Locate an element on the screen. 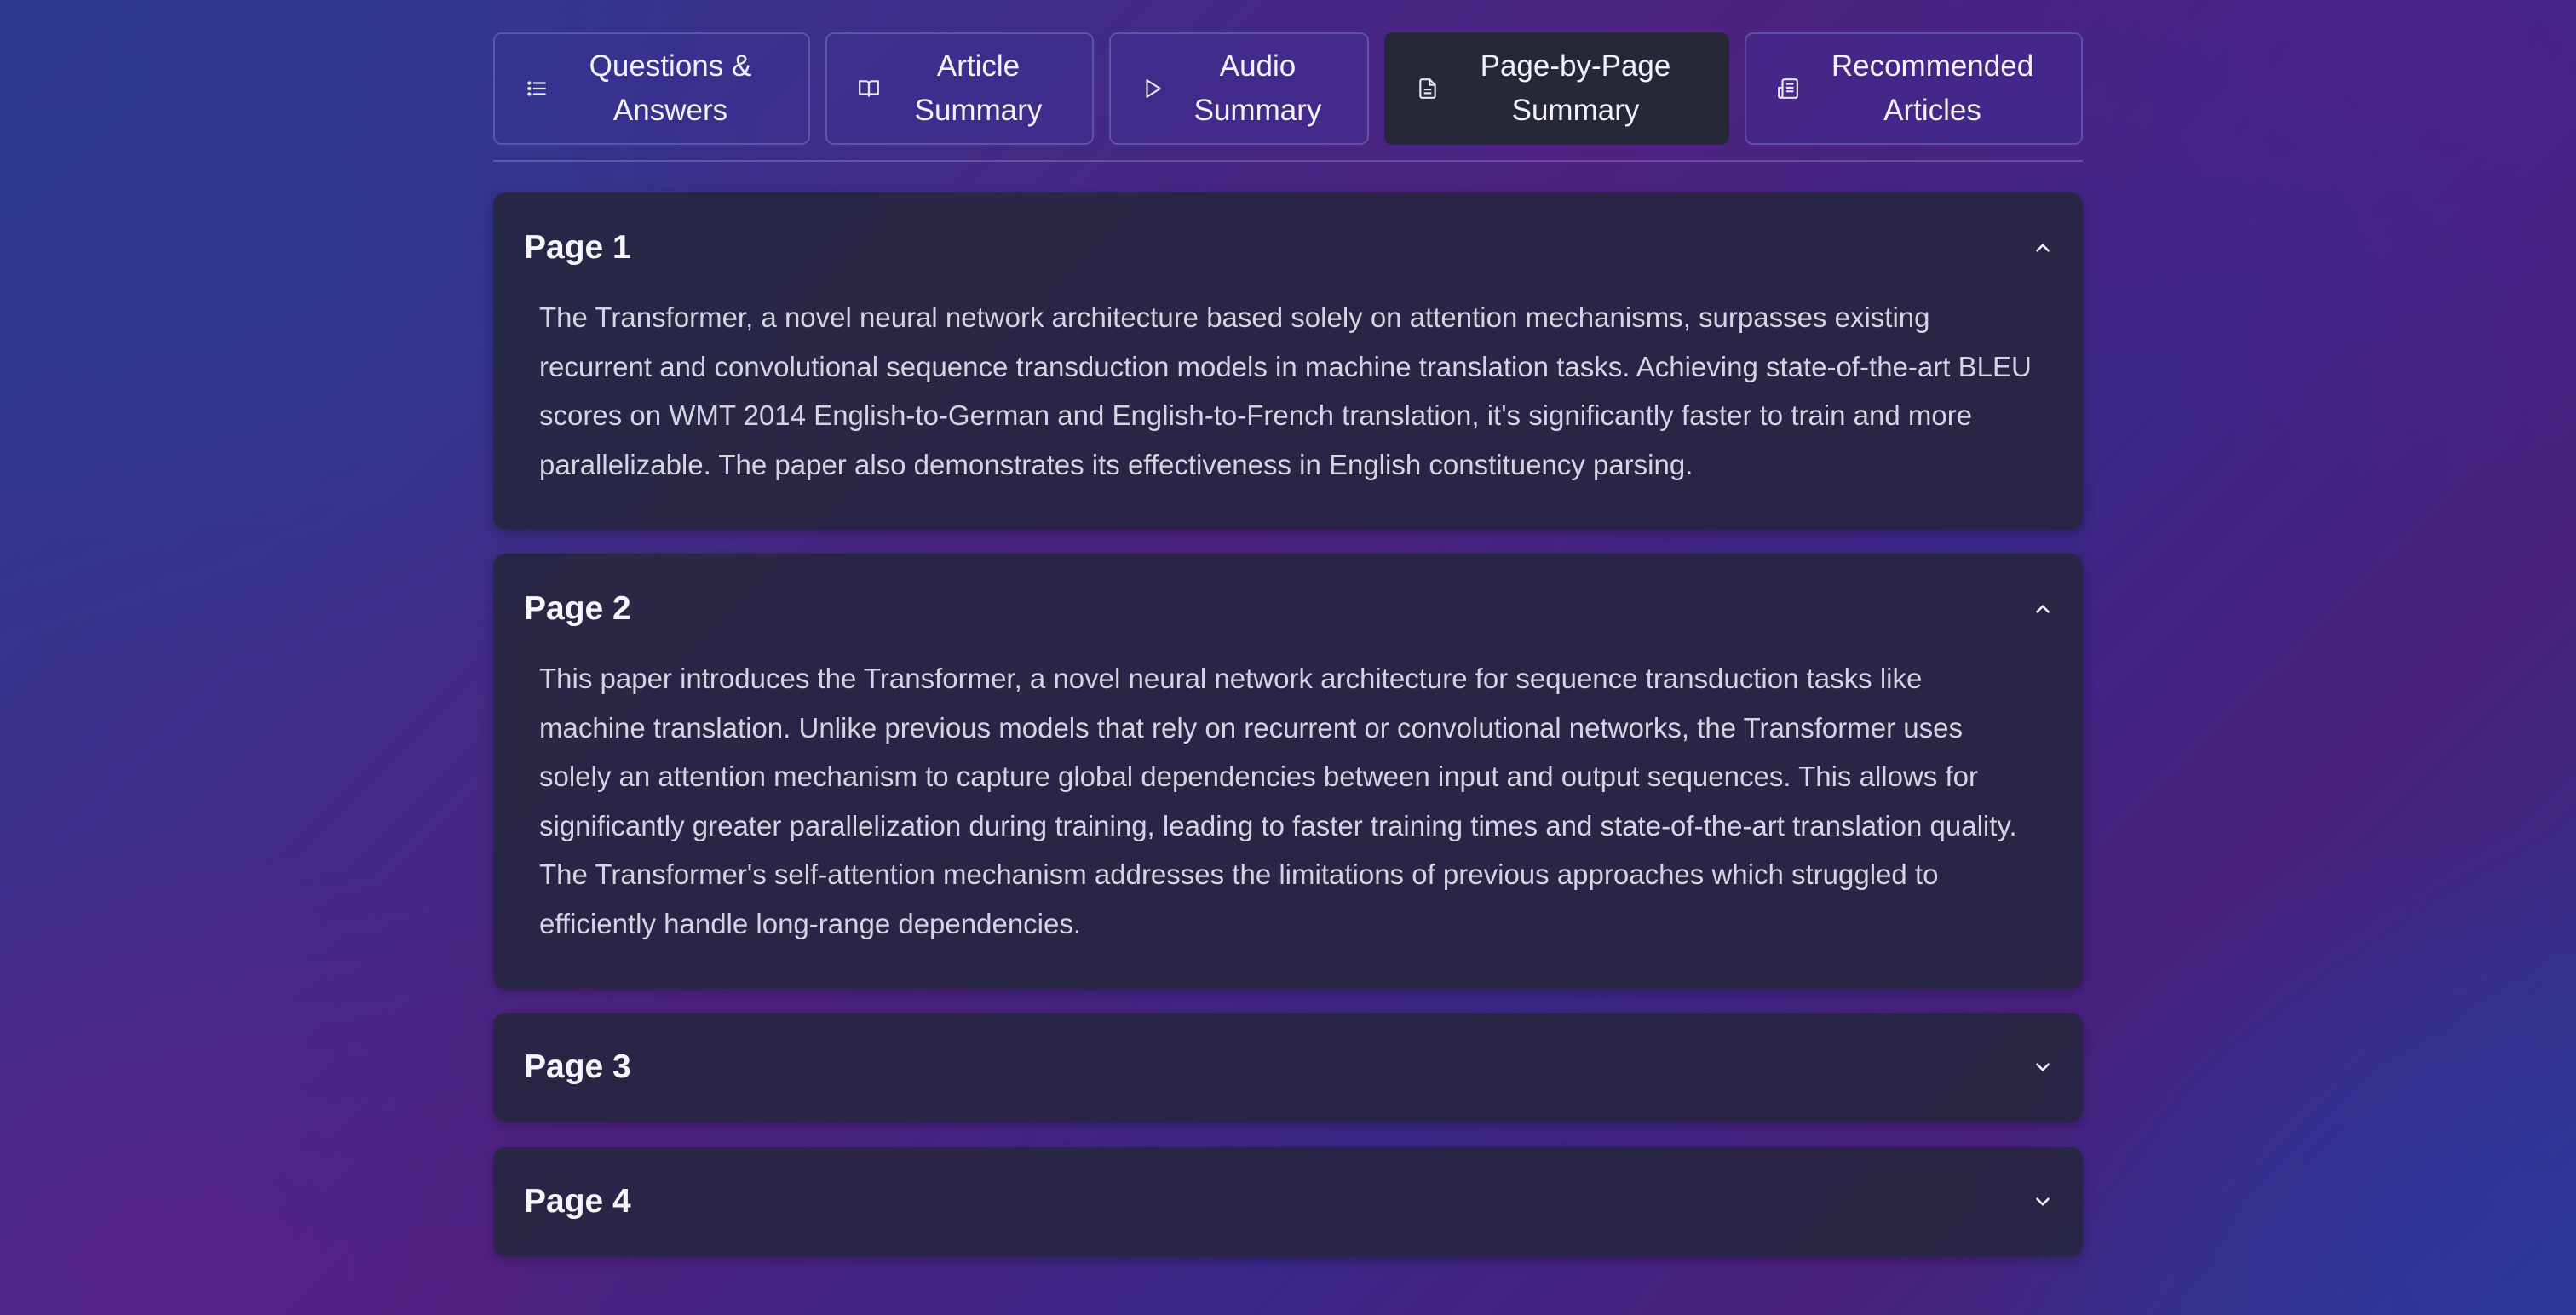 The image size is (2576, 1315). page-2-header: Page 2 is located at coordinates (1288, 609).